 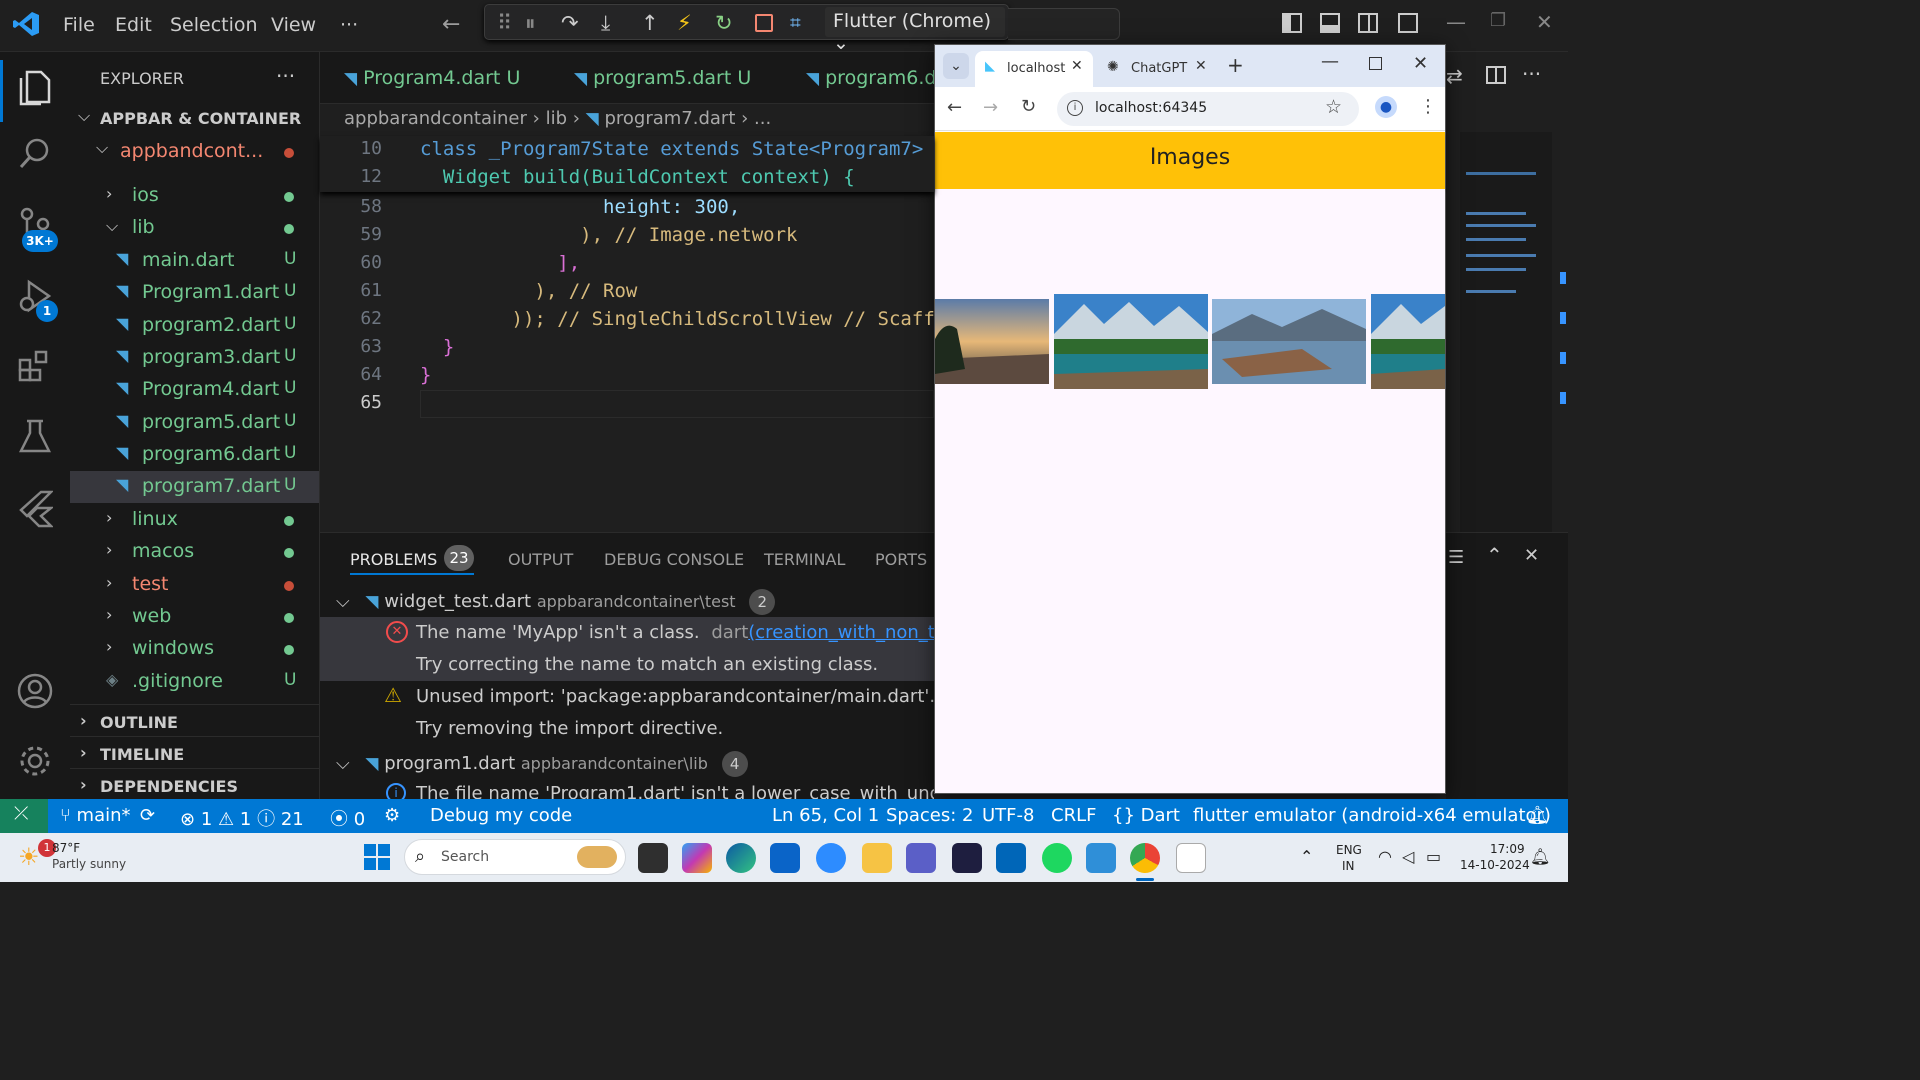 What do you see at coordinates (194, 261) in the screenshot?
I see `tree-item: ◥ main.dart U` at bounding box center [194, 261].